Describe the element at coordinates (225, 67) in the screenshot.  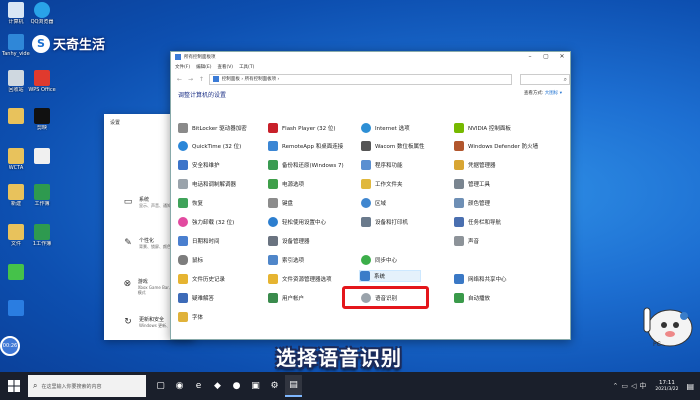
I see `menu-view: 查看(V)` at that location.